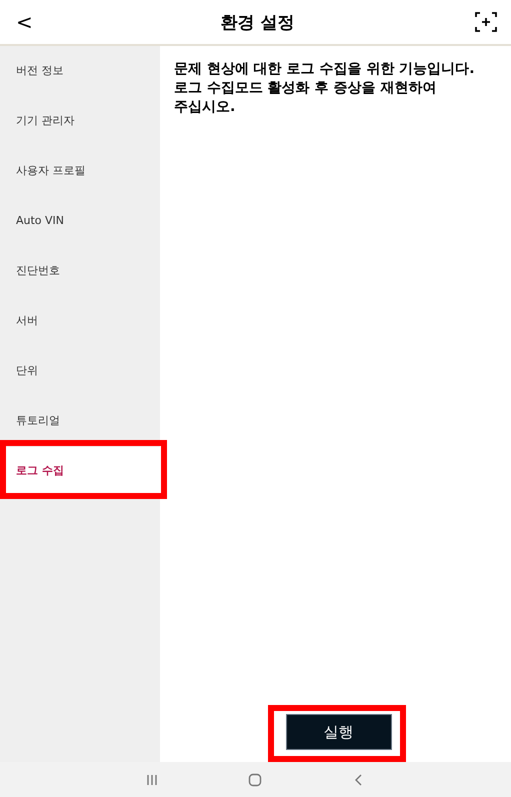  What do you see at coordinates (255, 779) in the screenshot?
I see `home-icon` at bounding box center [255, 779].